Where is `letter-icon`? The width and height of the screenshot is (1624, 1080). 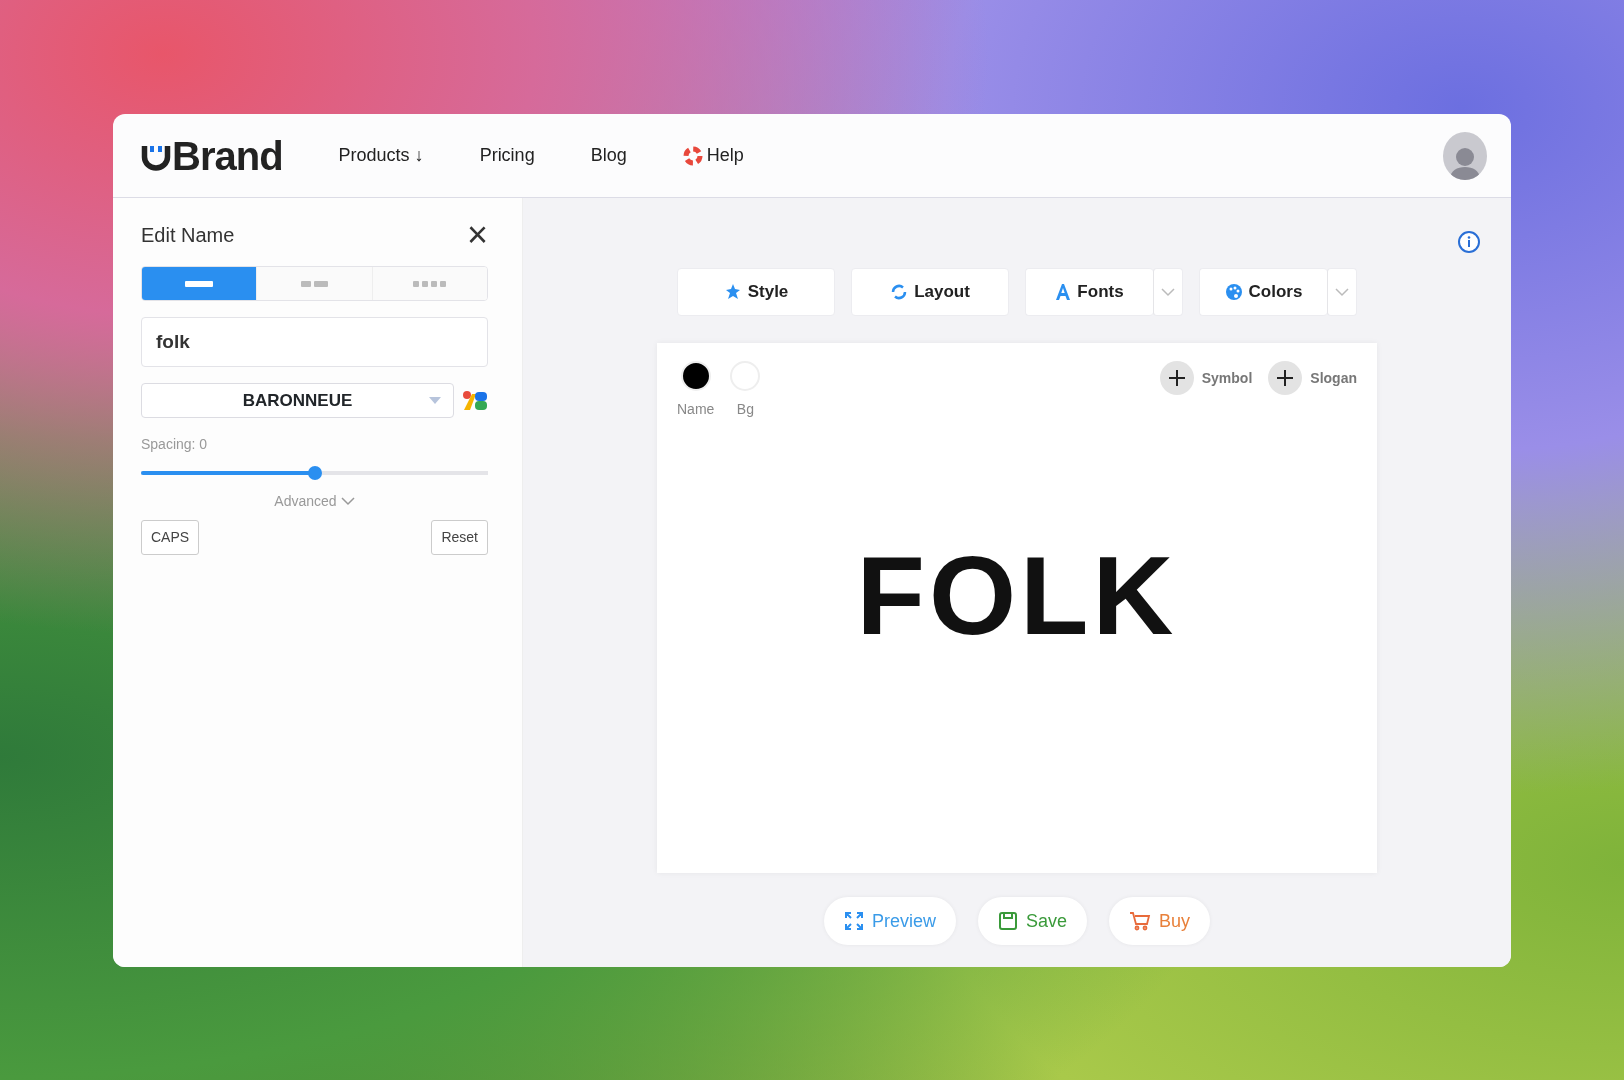 letter-icon is located at coordinates (1063, 292).